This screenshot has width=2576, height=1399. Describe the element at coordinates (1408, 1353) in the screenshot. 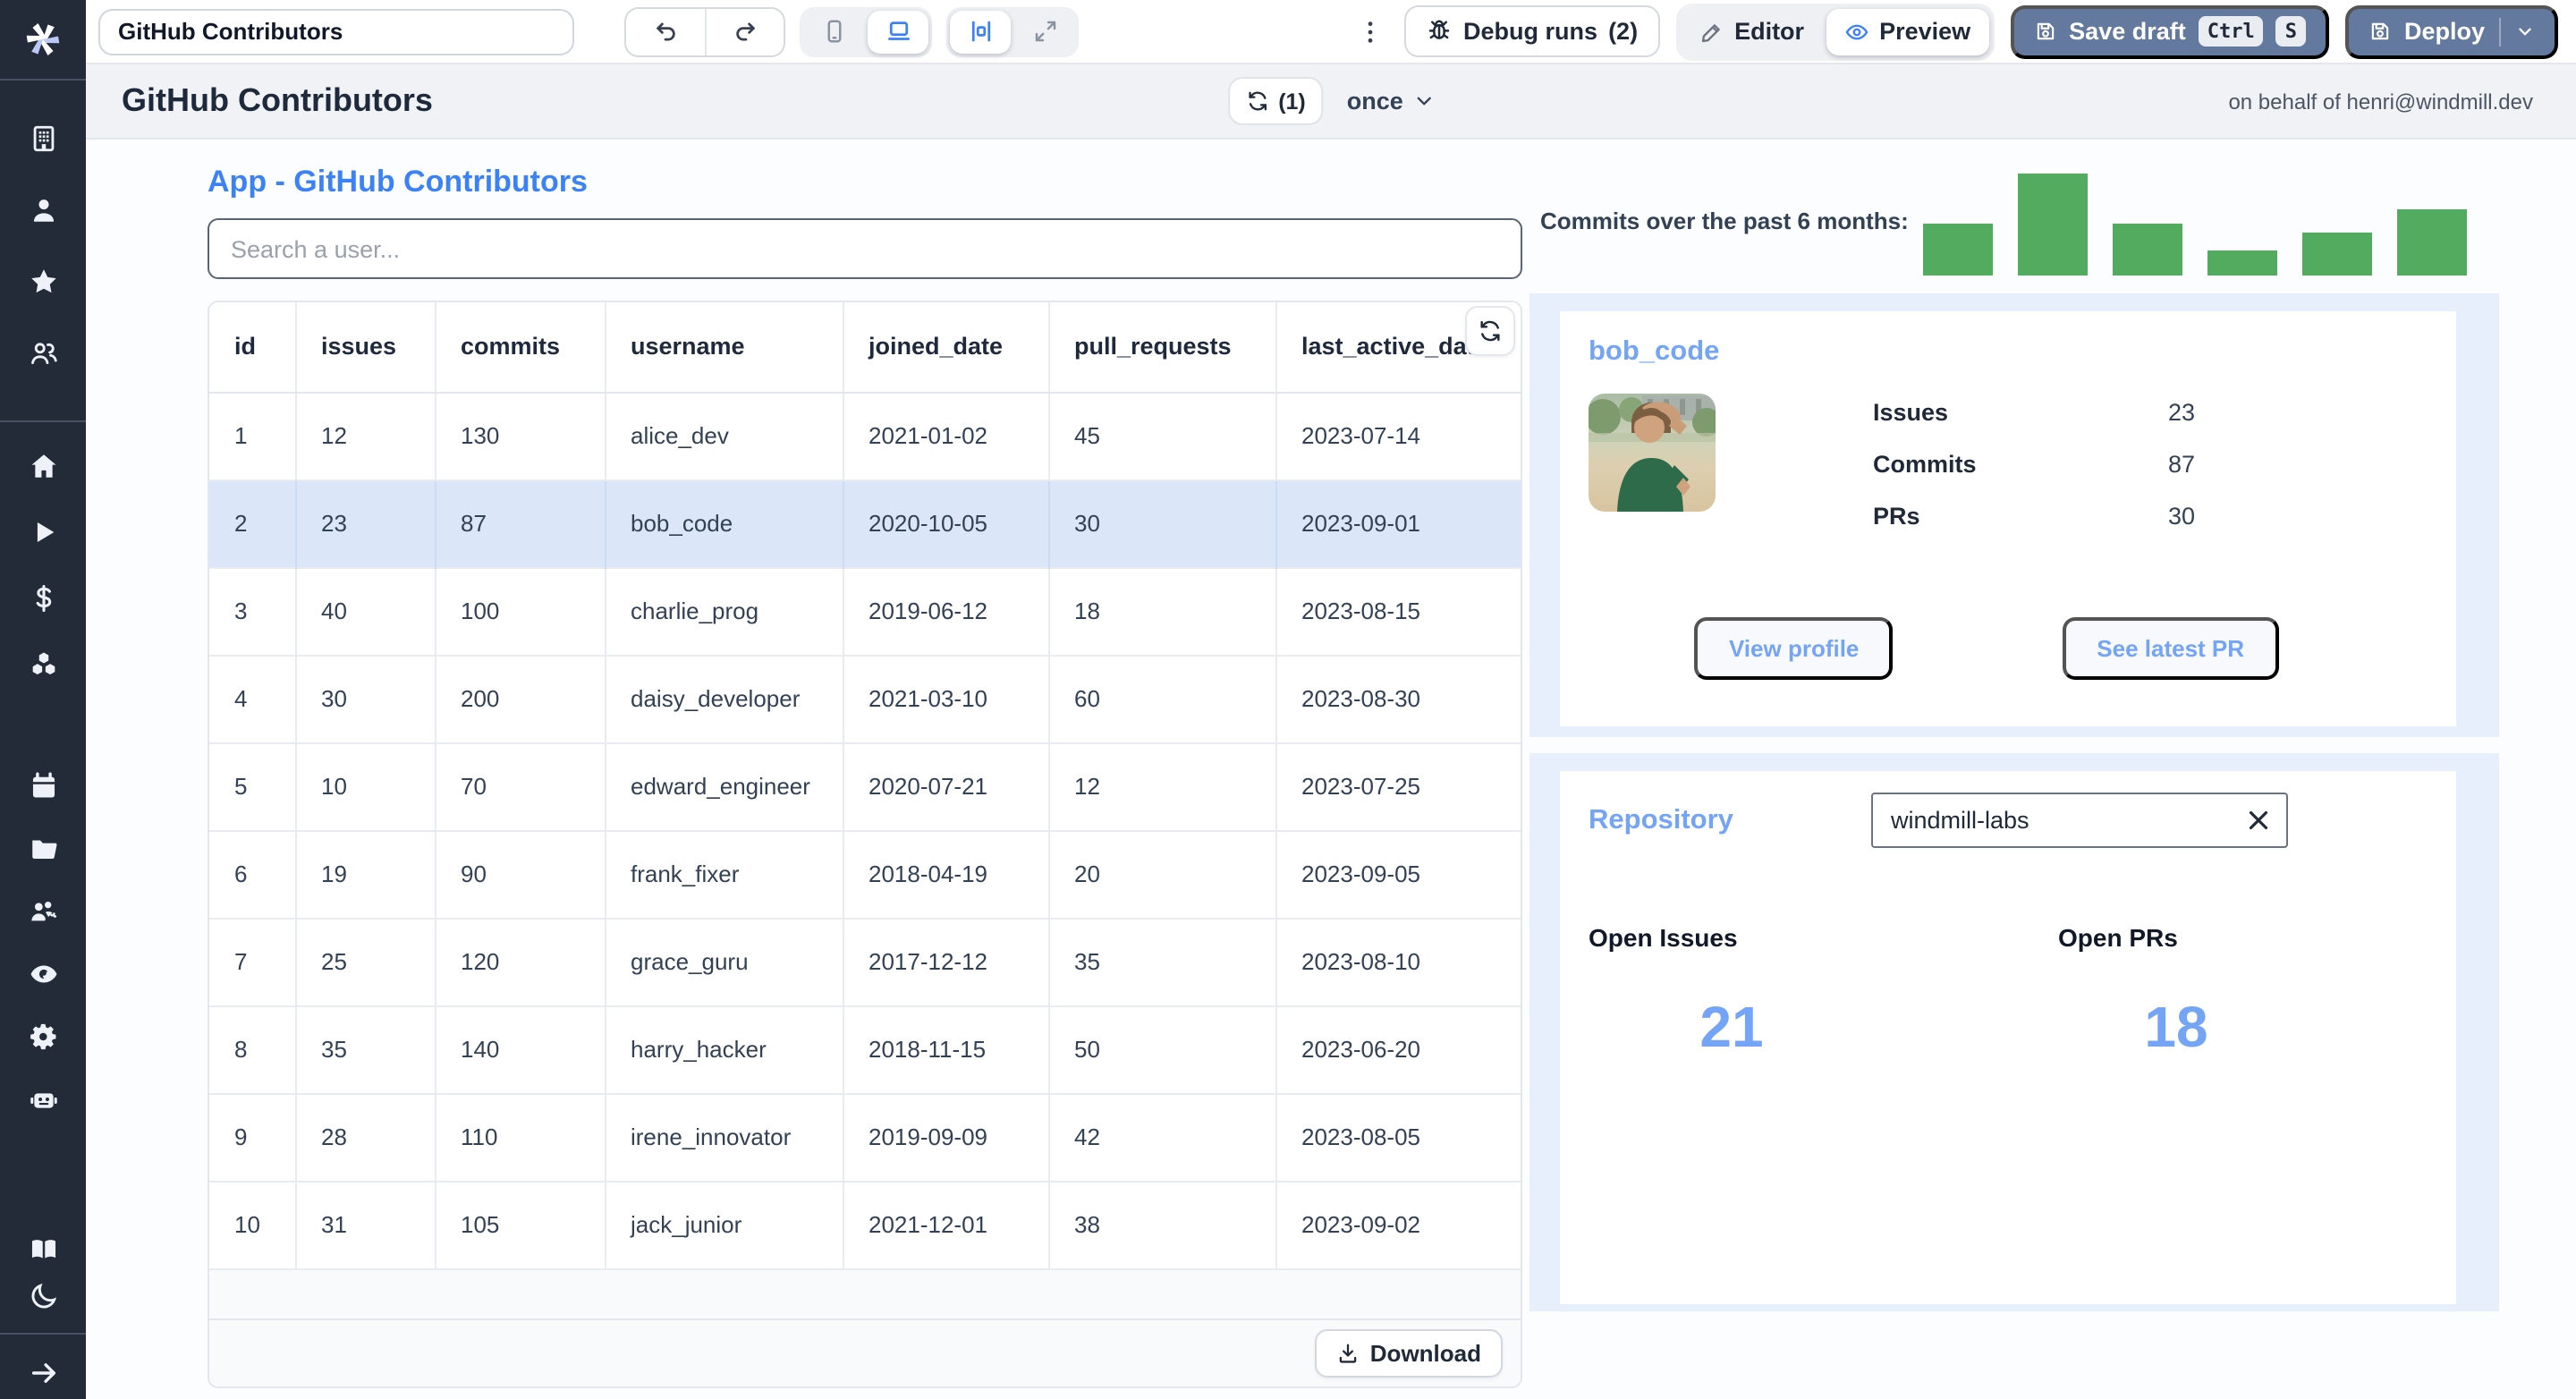

I see `download-button: Download` at that location.